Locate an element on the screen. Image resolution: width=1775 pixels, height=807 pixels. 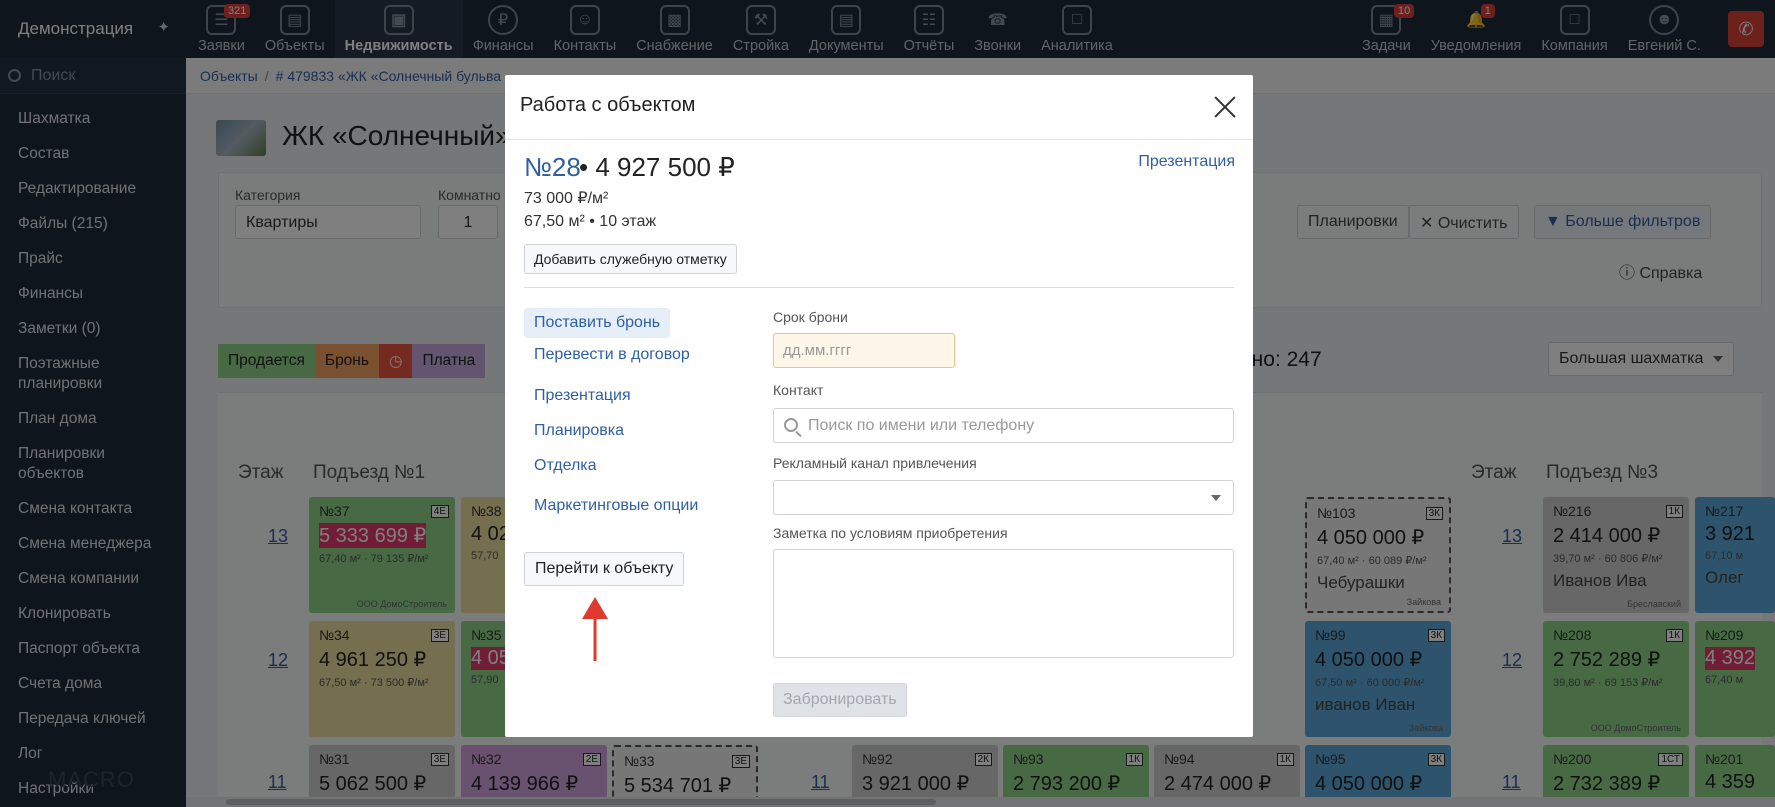
action-finishing: Отделка is located at coordinates (565, 466).